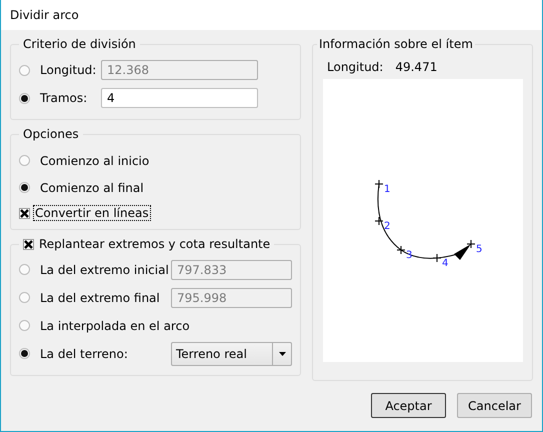  What do you see at coordinates (396, 44) in the screenshot?
I see `group-title: Información sobre el ítem` at bounding box center [396, 44].